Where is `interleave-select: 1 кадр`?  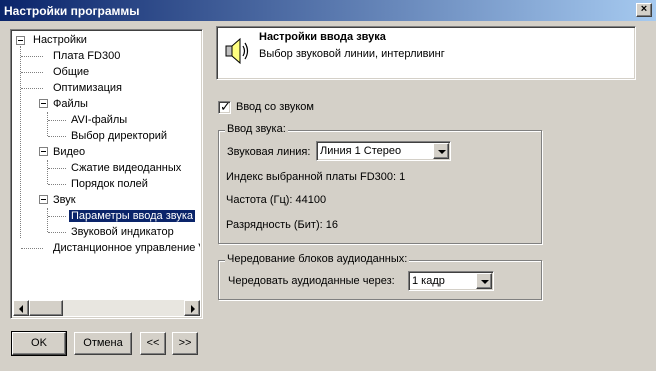 interleave-select: 1 кадр is located at coordinates (451, 281).